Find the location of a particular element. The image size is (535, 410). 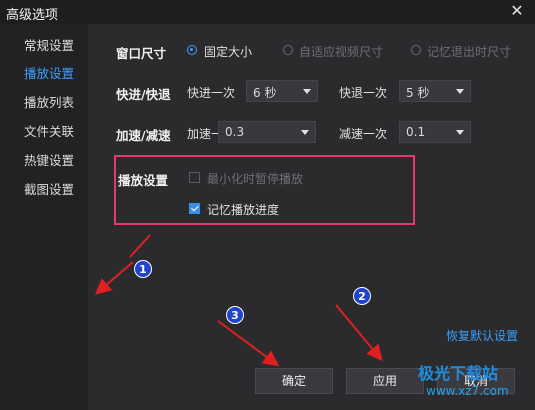

step-badge-2: 2 is located at coordinates (362, 296).